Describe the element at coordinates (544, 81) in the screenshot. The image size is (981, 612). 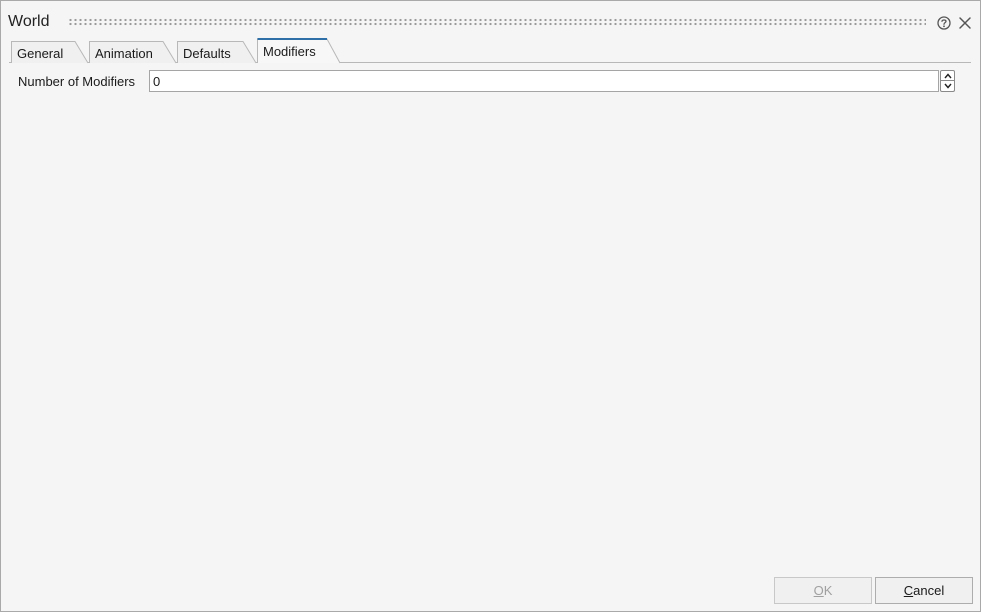
I see `number-of-modifiers-input` at that location.